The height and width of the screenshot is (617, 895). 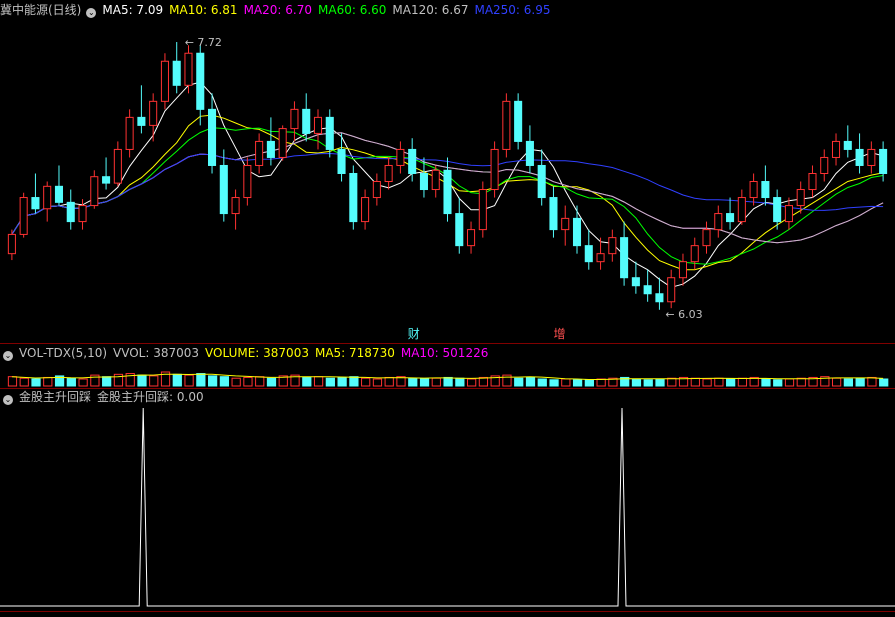 I want to click on indicator-title: 金股主升回踩, so click(x=55, y=397).